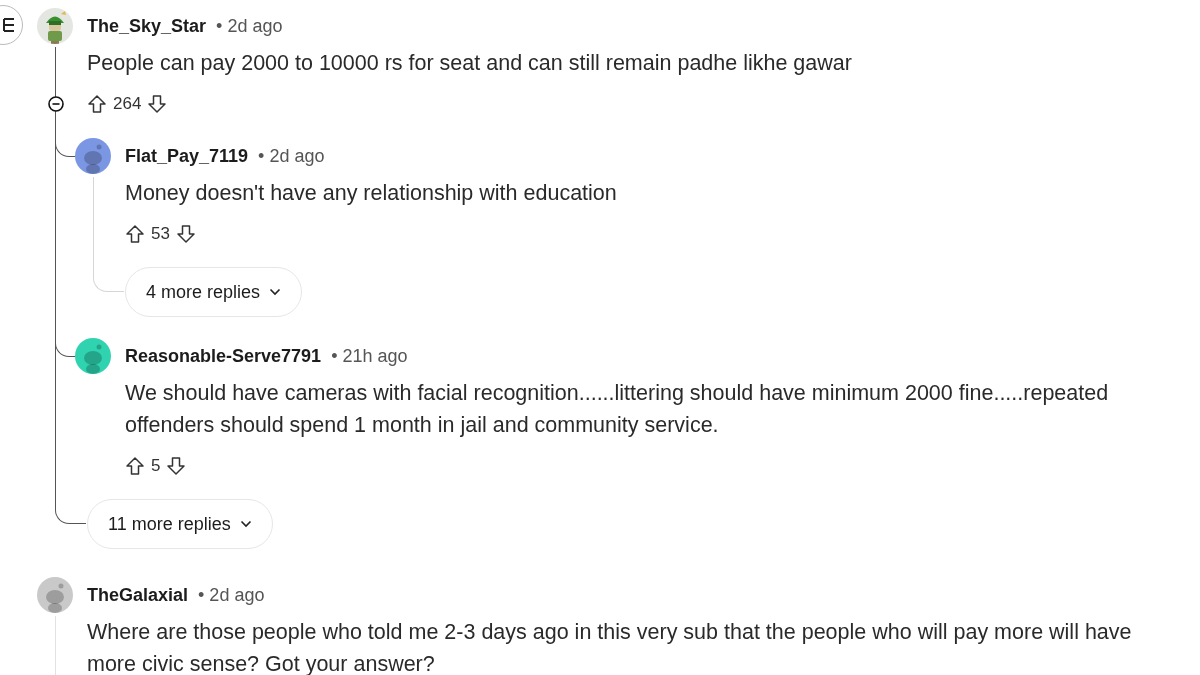 The height and width of the screenshot is (675, 1200). What do you see at coordinates (160, 234) in the screenshot?
I see `vote-count: 53` at bounding box center [160, 234].